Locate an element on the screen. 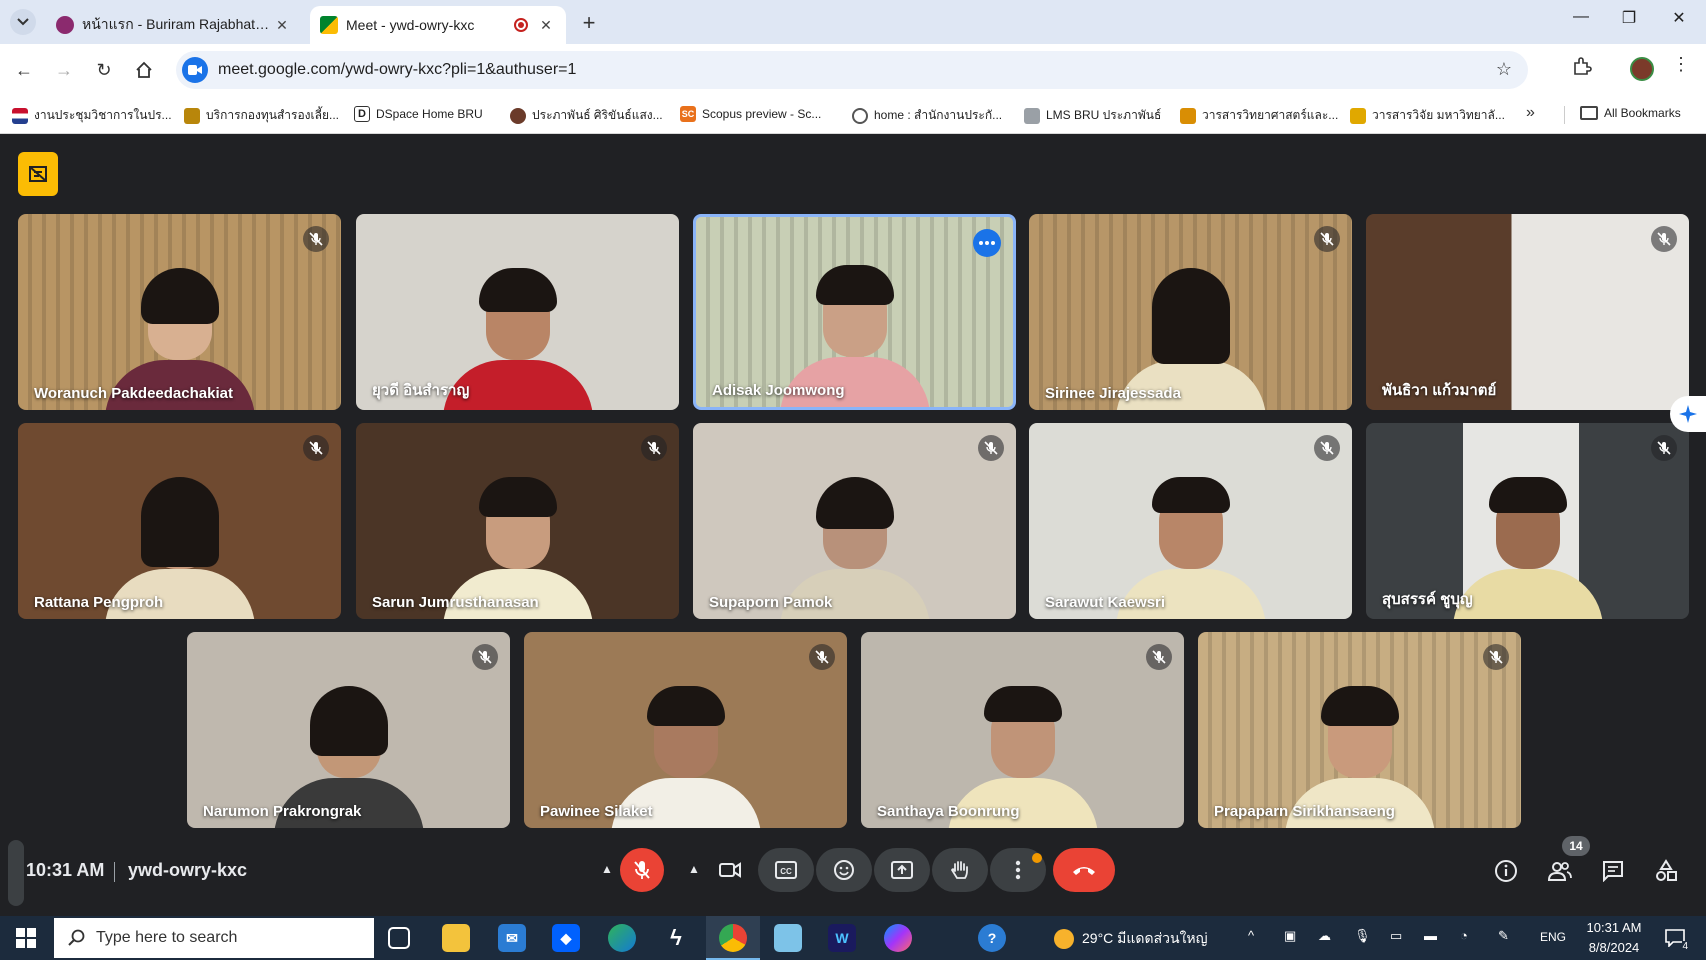  captions-off-badge is located at coordinates (38, 174).